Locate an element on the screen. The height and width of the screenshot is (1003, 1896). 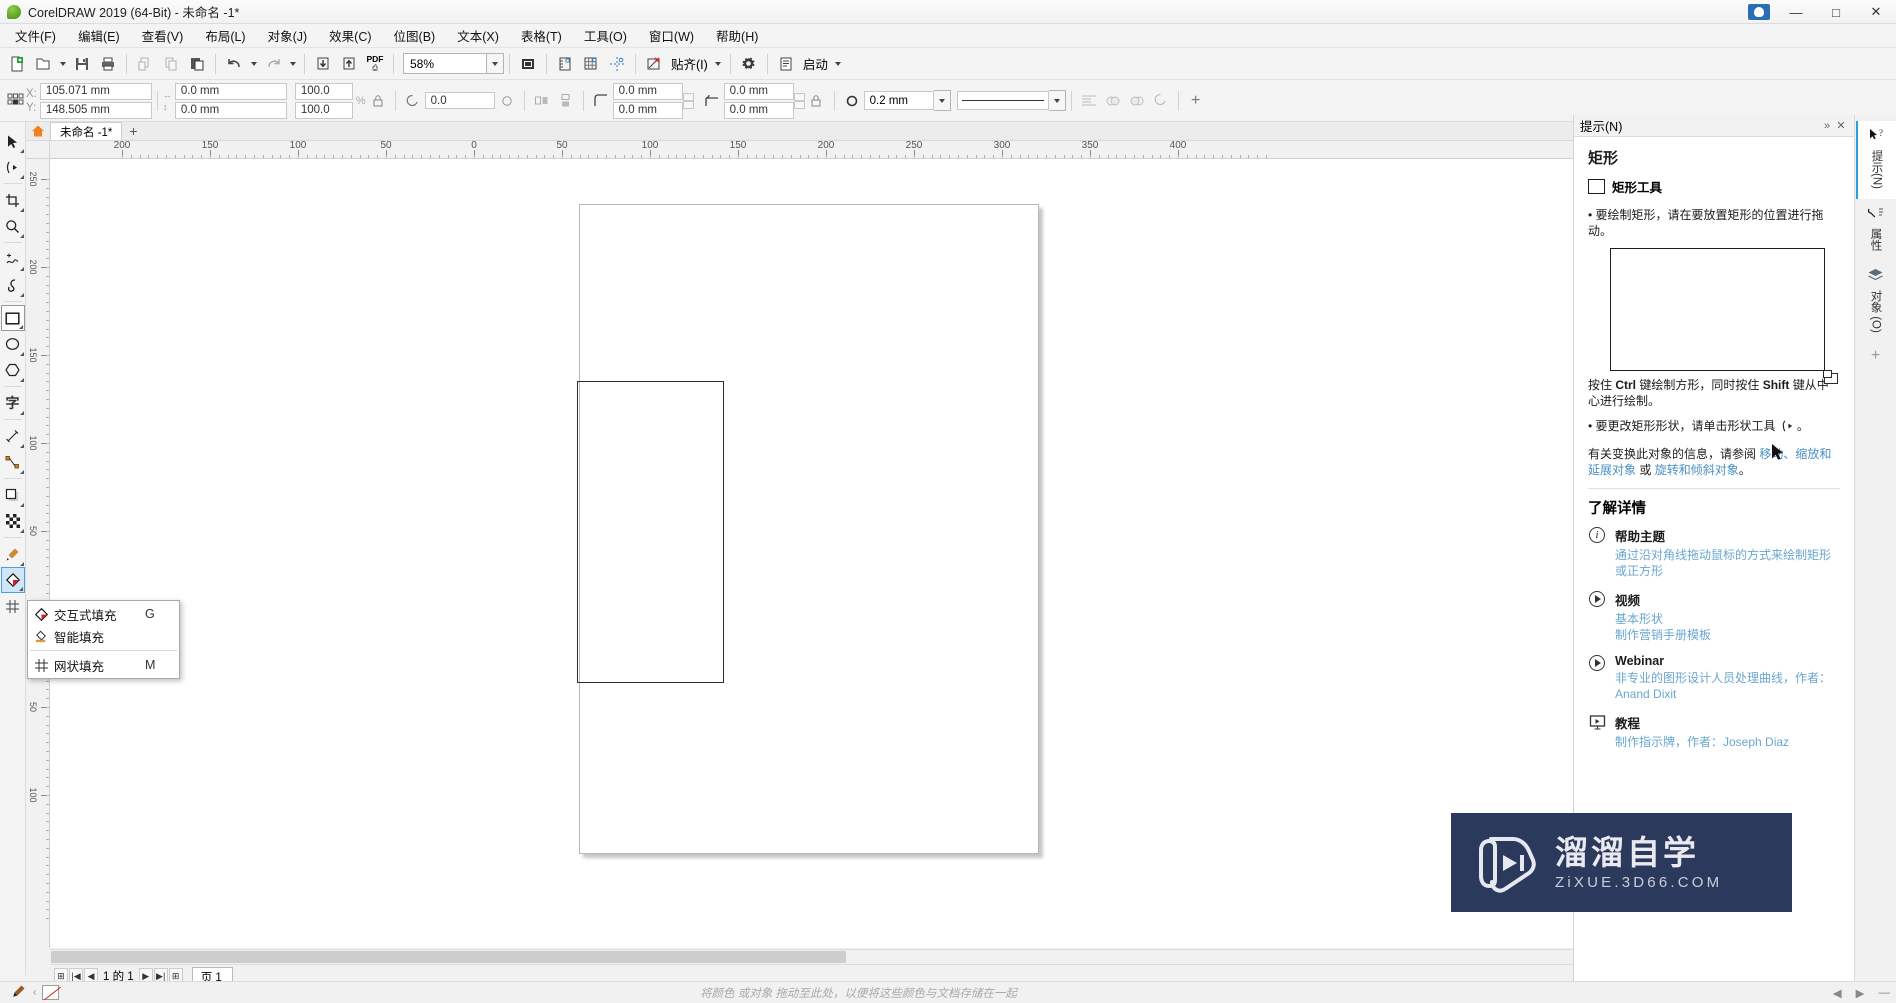
freehand-tool is located at coordinates (13, 259).